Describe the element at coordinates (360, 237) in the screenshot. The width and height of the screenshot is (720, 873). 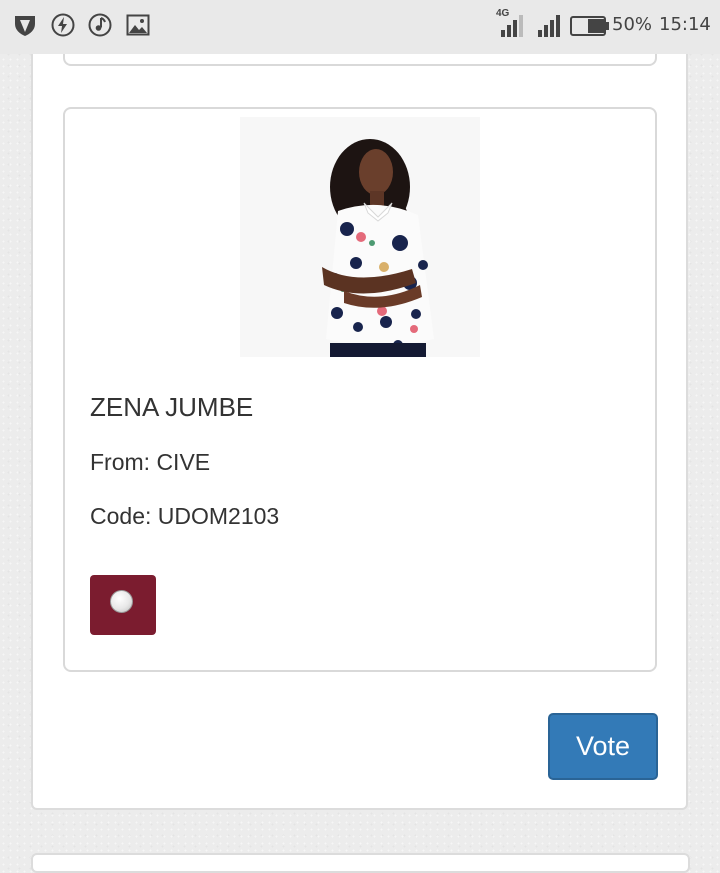
I see `candidate-photo` at that location.